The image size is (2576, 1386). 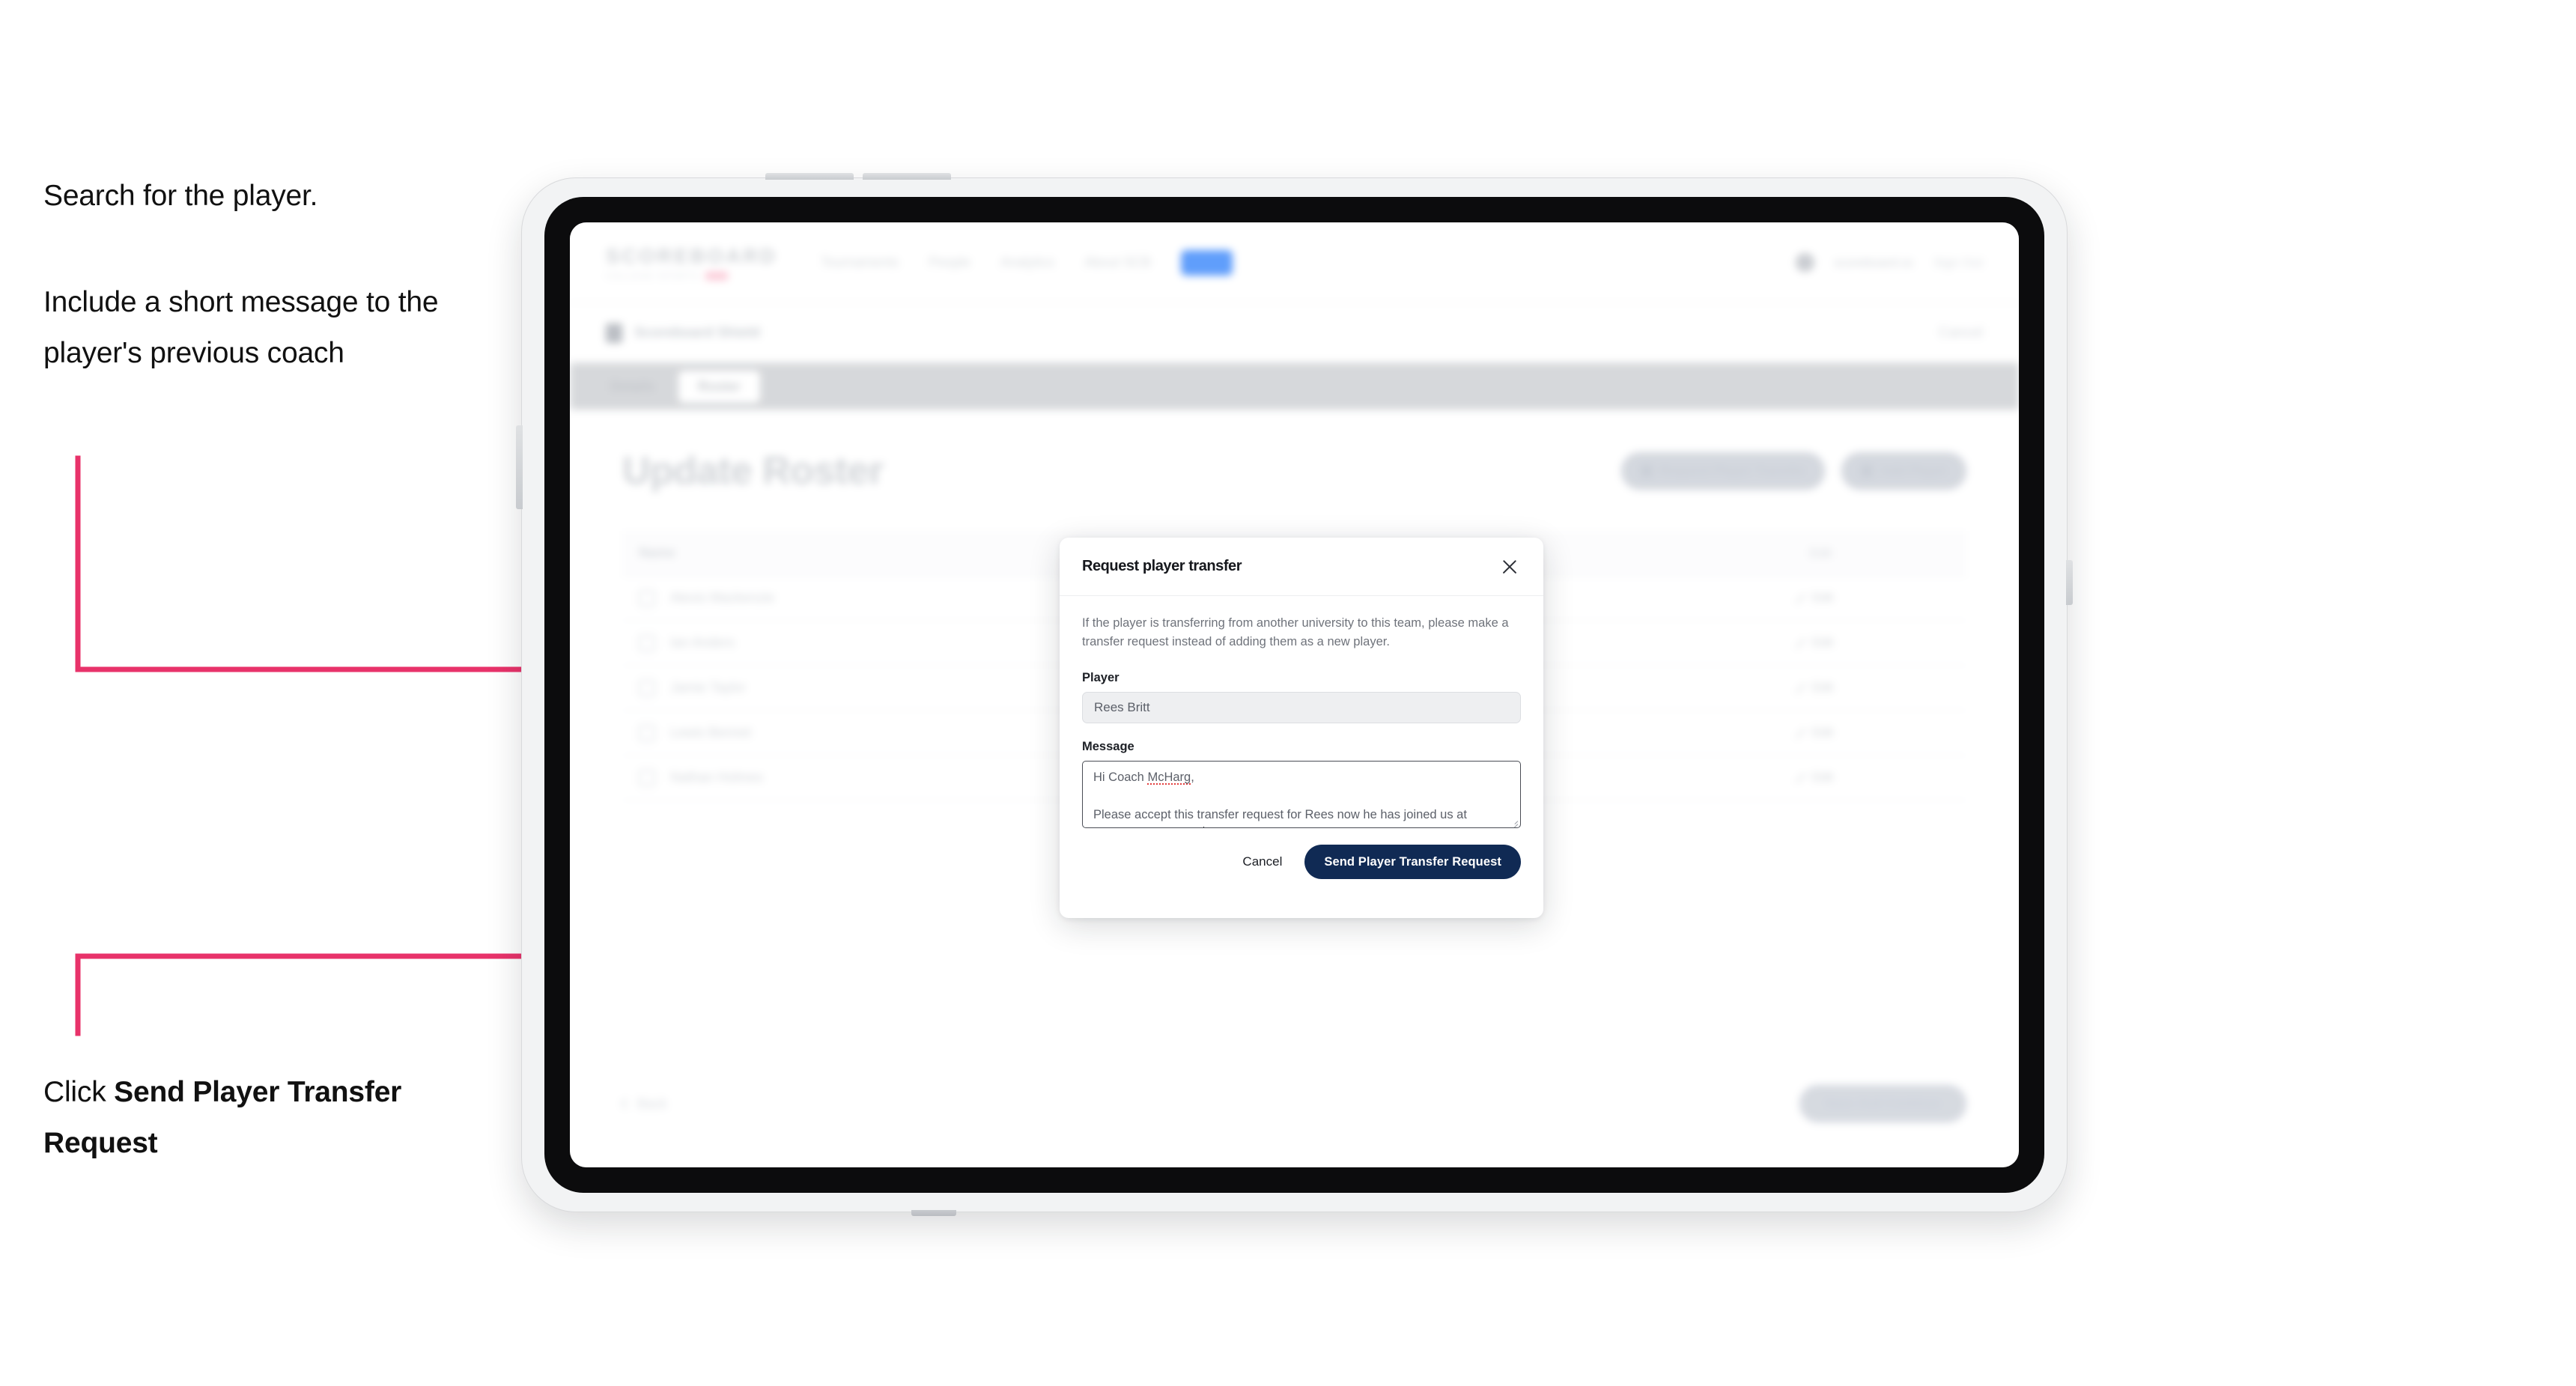 I want to click on nav-link-about: About SCB, so click(x=1117, y=262).